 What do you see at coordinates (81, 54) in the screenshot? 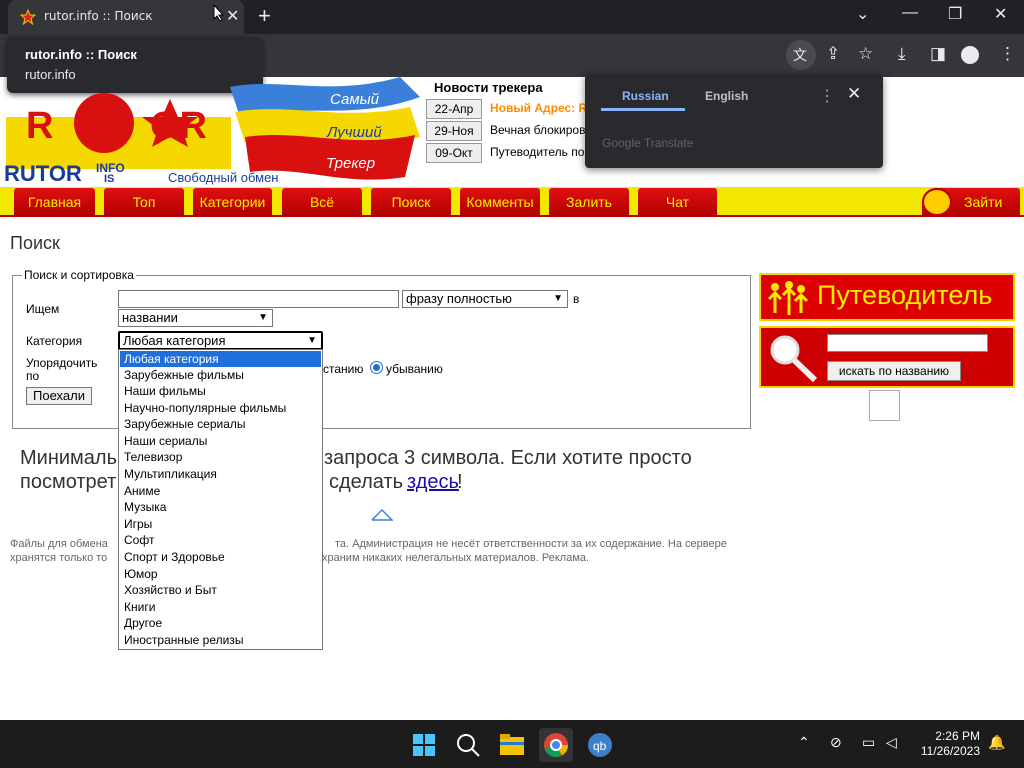
I see `tooltip-title: rutor.info :: Поиск` at bounding box center [81, 54].